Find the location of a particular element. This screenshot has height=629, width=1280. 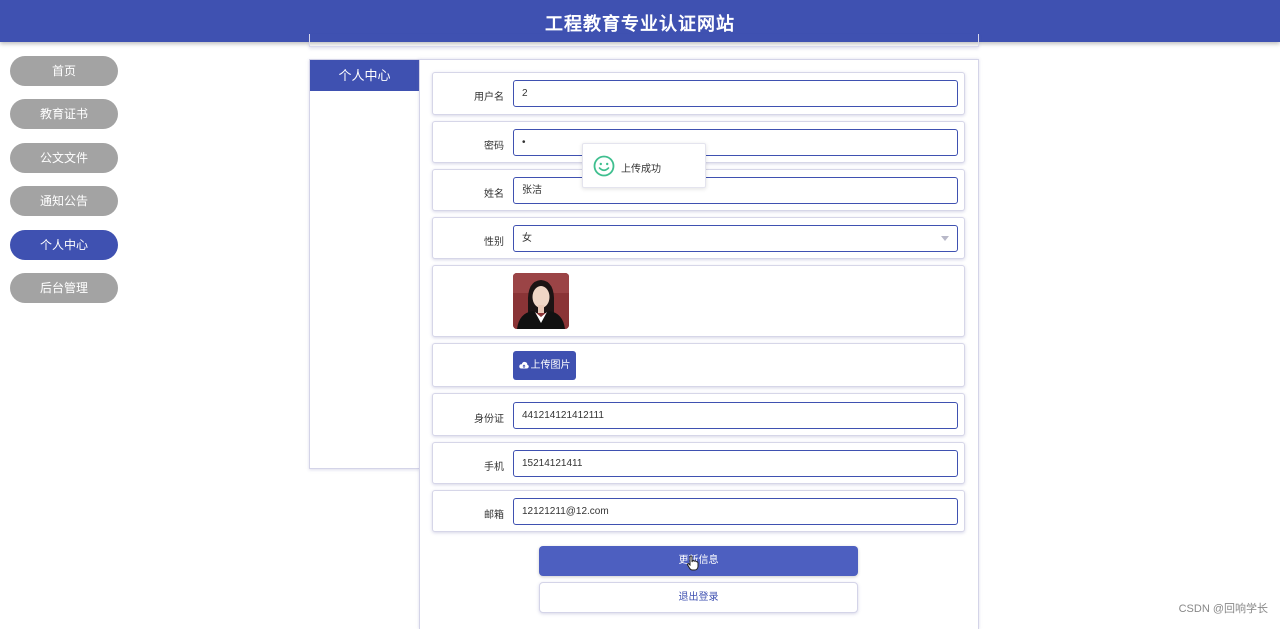

nav-admin-button: 后台管理 is located at coordinates (64, 288).